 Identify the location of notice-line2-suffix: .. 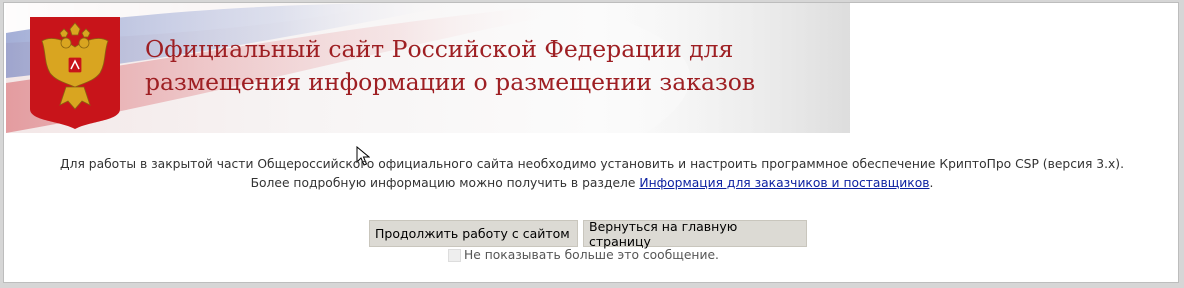
(931, 183).